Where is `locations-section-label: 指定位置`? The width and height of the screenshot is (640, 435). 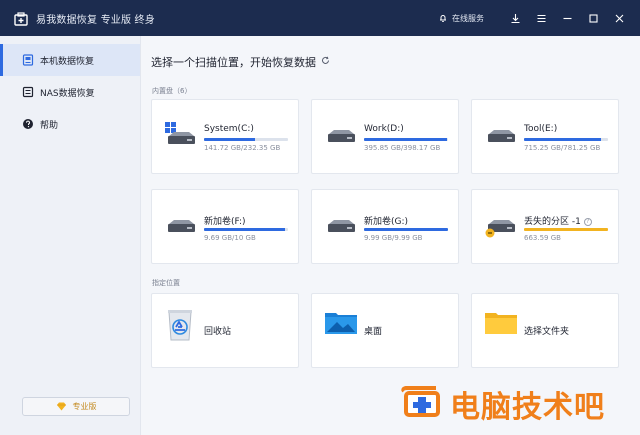 locations-section-label: 指定位置 is located at coordinates (166, 283).